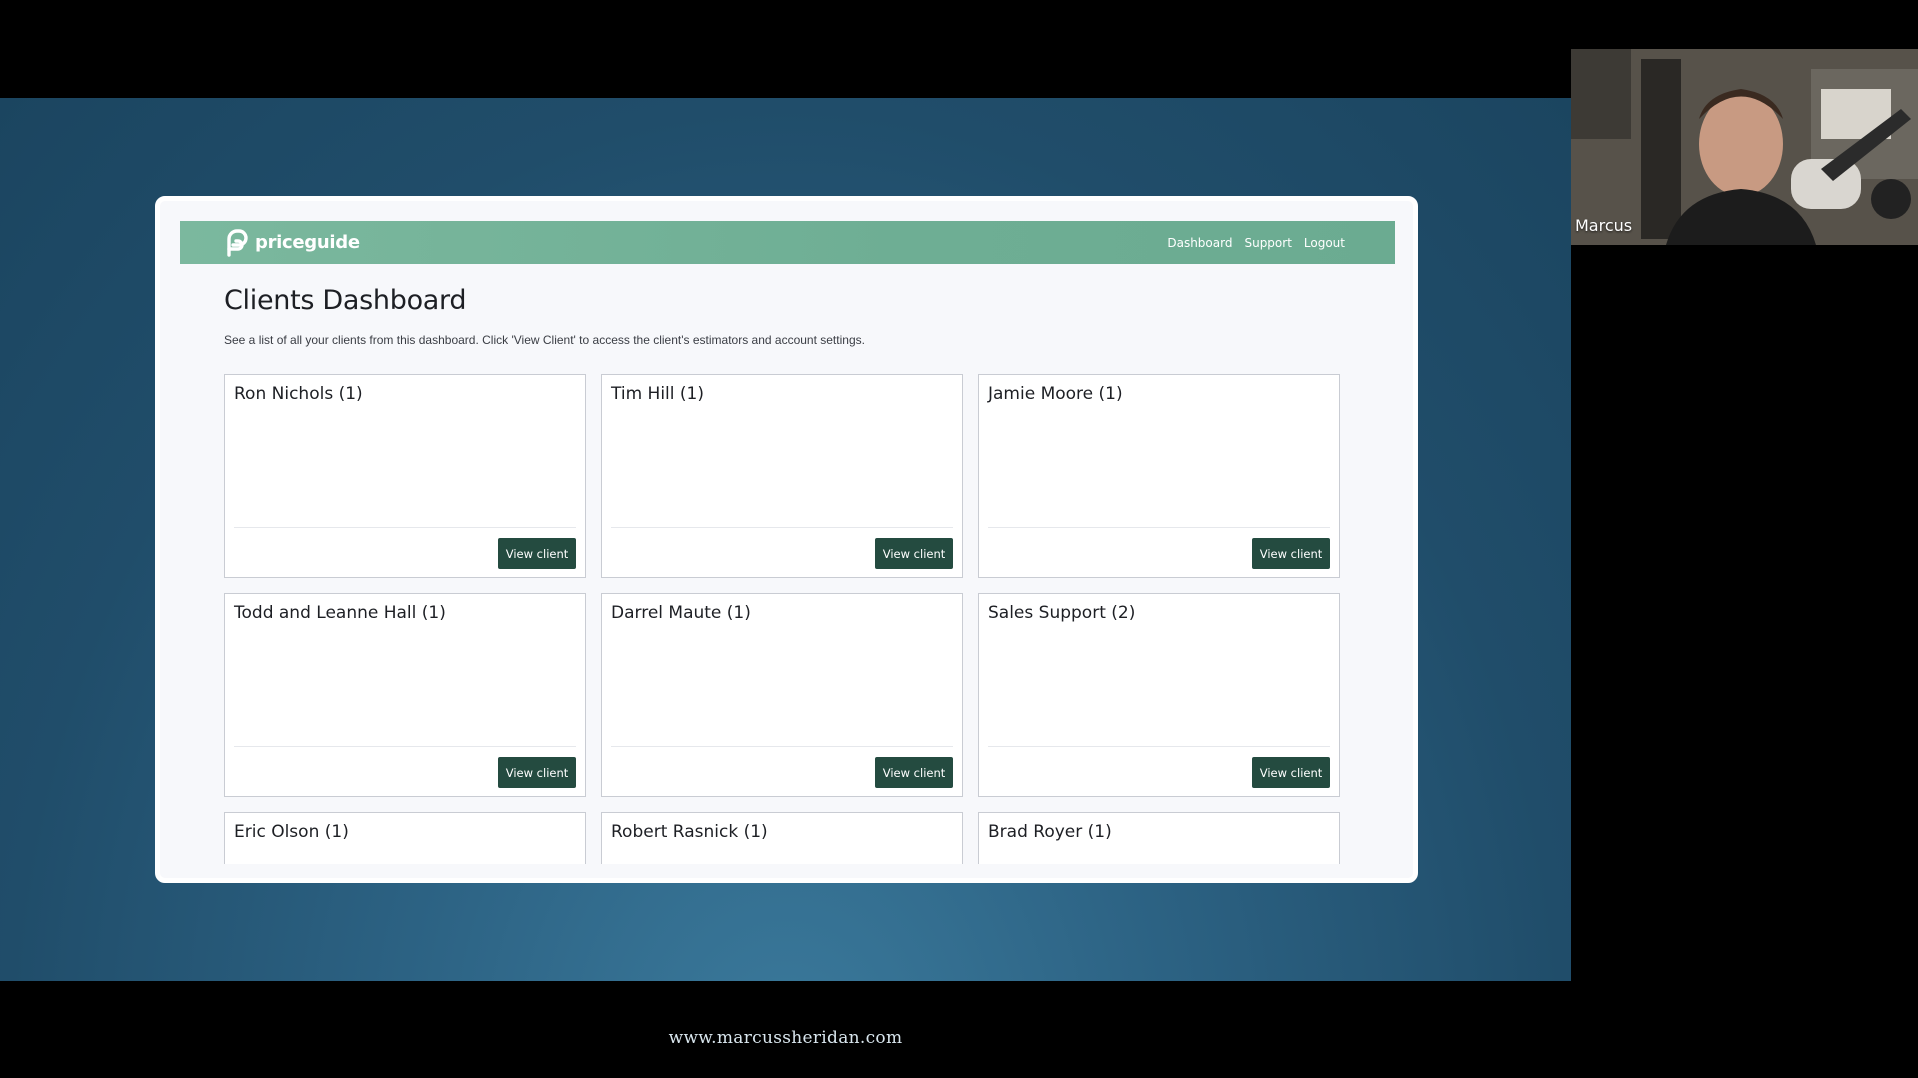 This screenshot has height=1078, width=1918. I want to click on nav-dashboard-link: Dashboard, so click(1199, 243).